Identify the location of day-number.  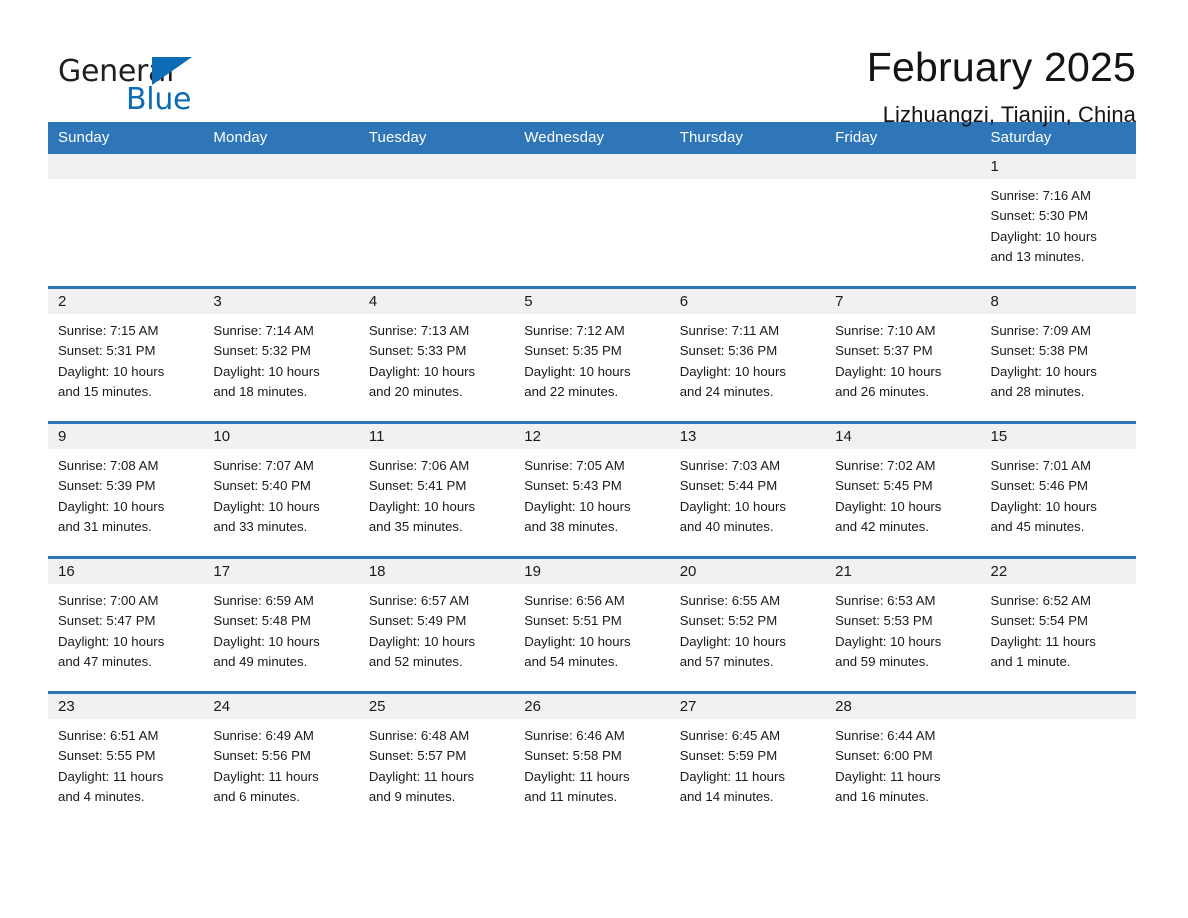
(126, 166).